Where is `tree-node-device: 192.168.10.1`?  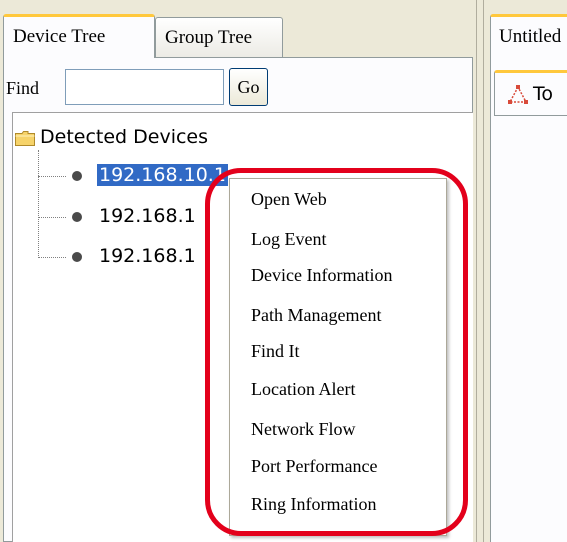 tree-node-device: 192.168.10.1 is located at coordinates (162, 175).